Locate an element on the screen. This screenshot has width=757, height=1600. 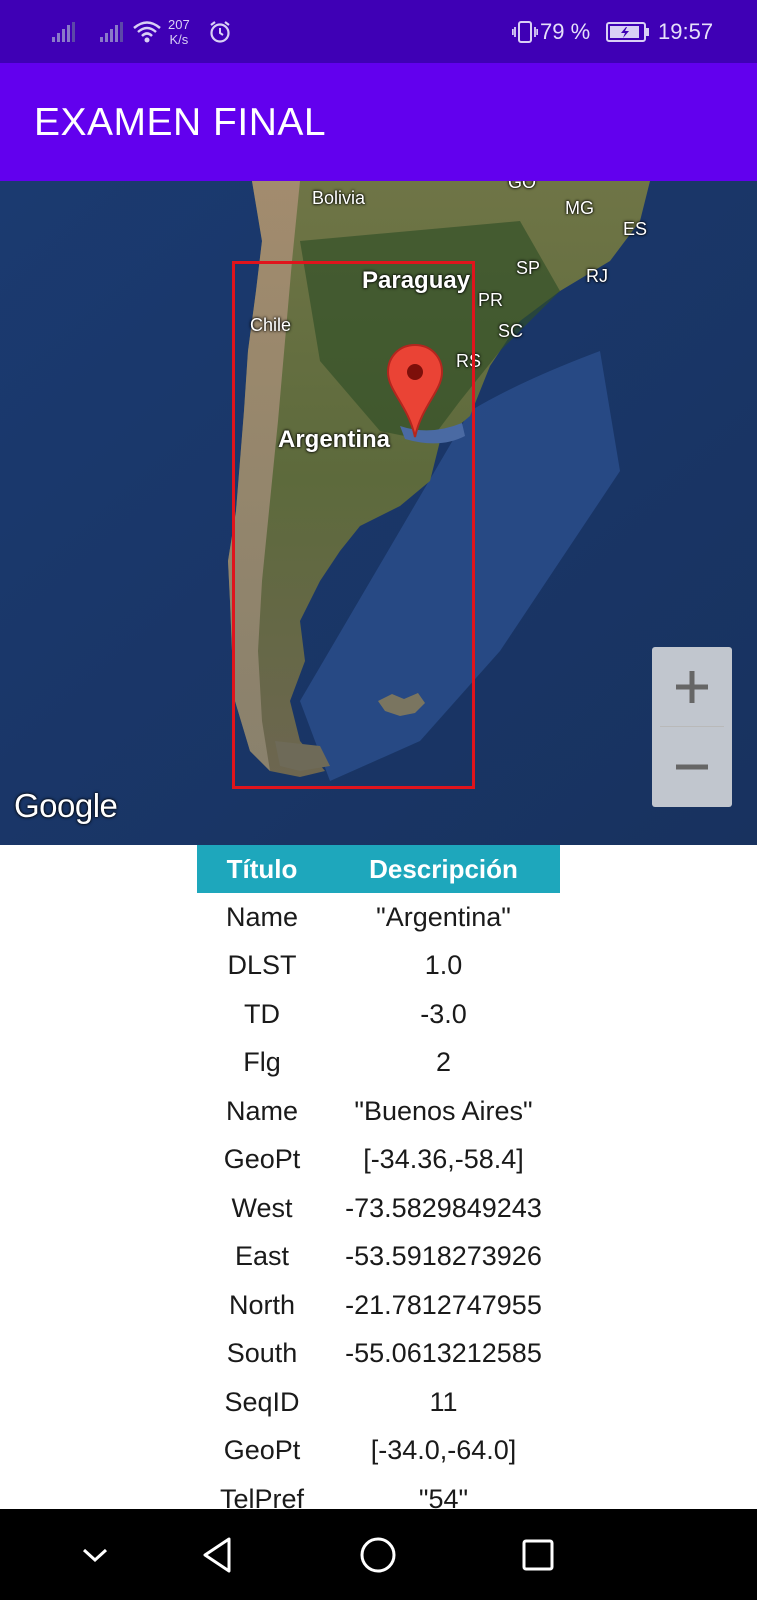
map-label-go: GO is located at coordinates (522, 186).